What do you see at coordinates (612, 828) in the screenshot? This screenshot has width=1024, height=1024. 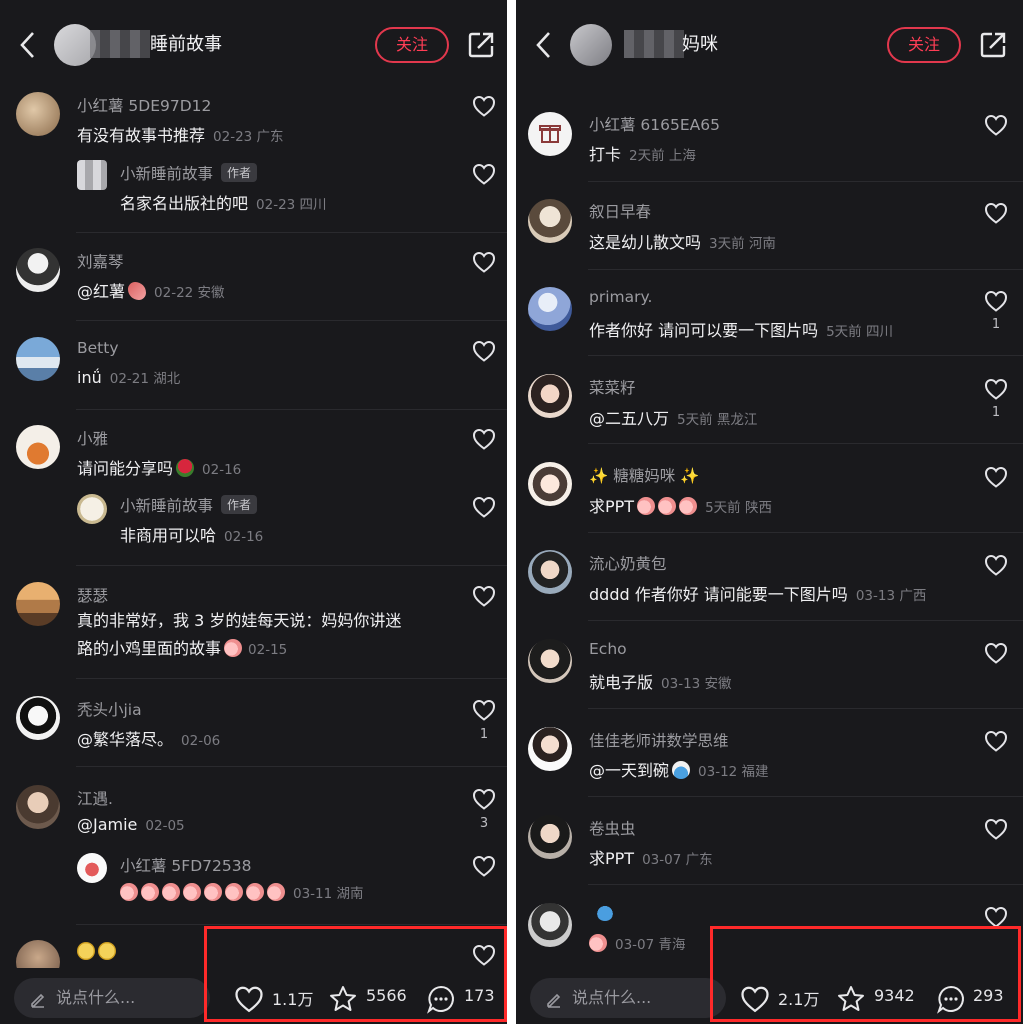 I see `comment-author: 卷虫虫` at bounding box center [612, 828].